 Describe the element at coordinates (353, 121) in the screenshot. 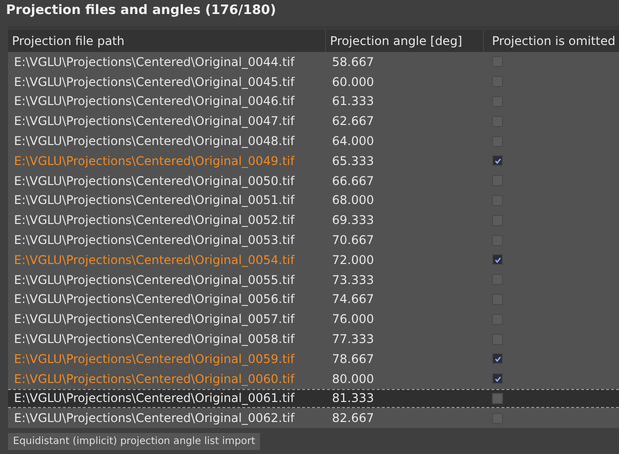

I see `angle-cell-text: 62.667` at that location.